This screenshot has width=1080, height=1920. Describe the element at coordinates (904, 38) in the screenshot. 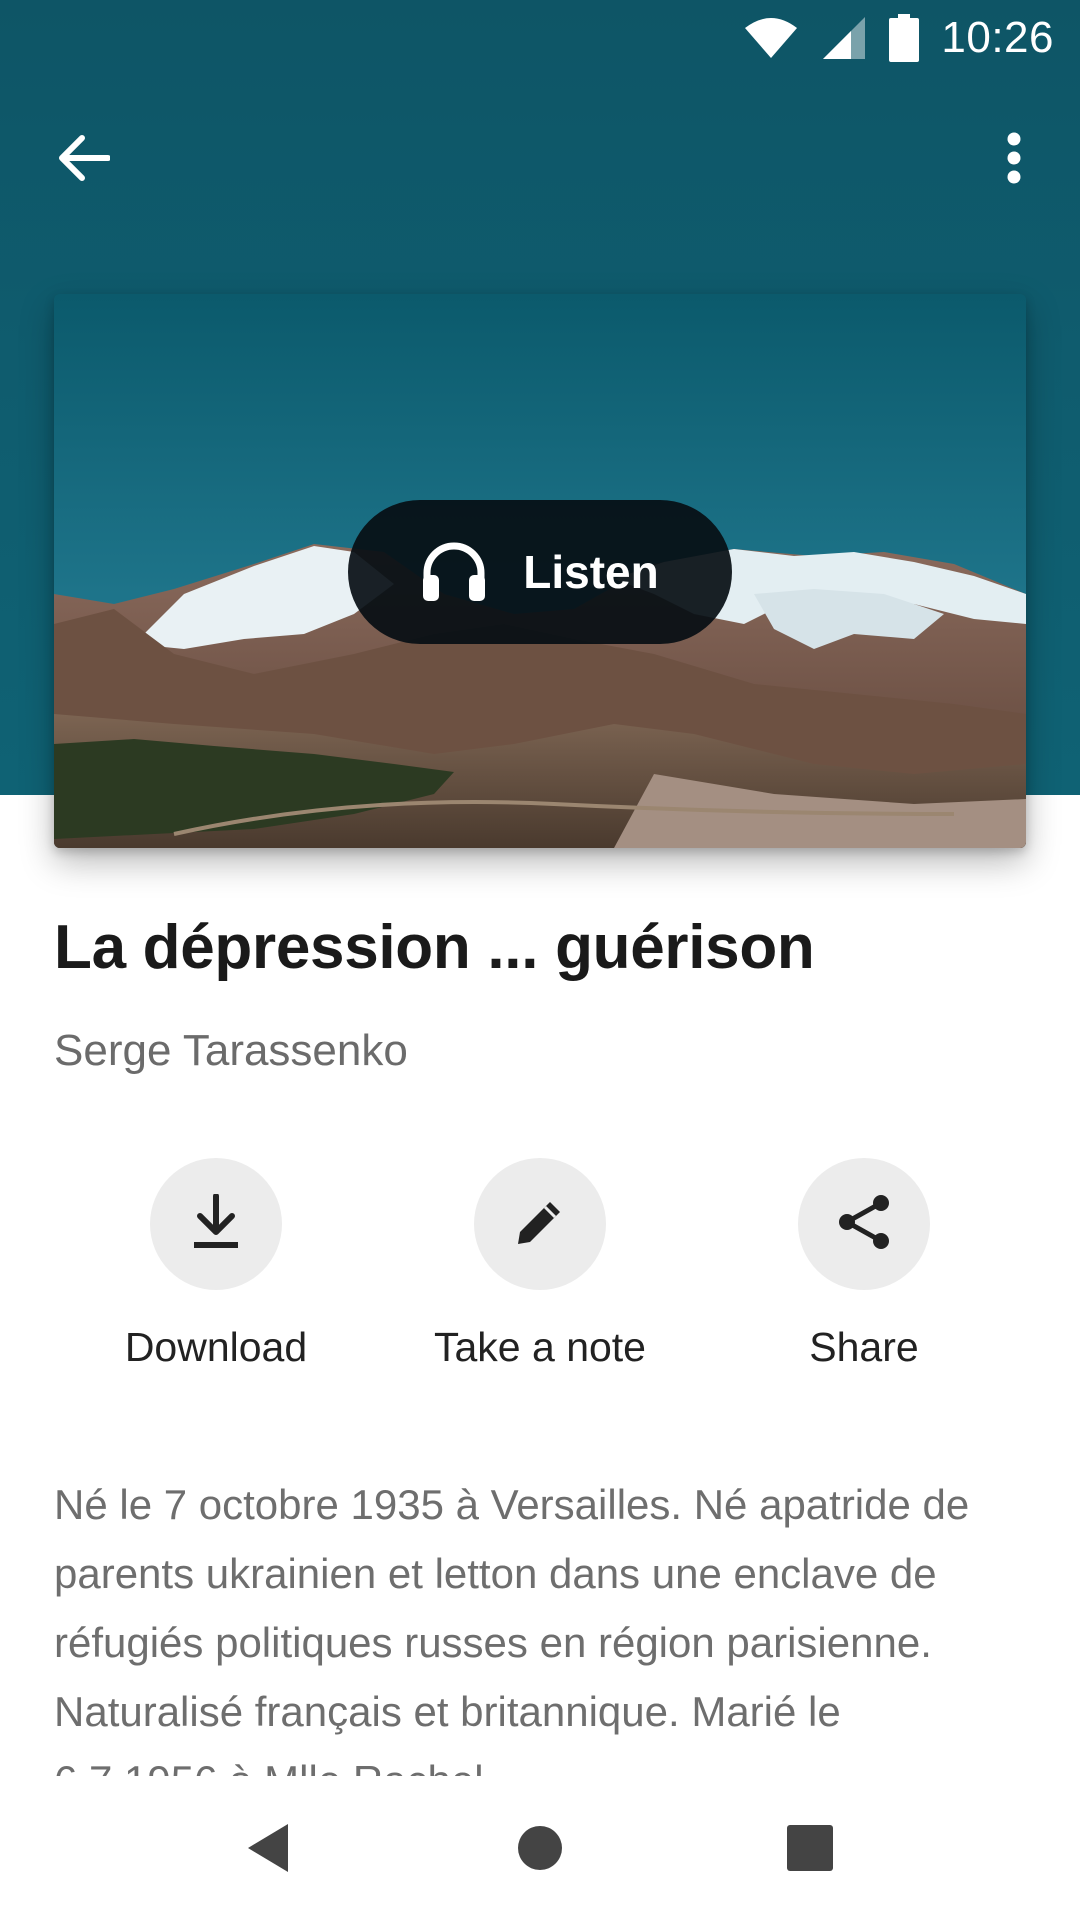

I see `battery-icon` at that location.